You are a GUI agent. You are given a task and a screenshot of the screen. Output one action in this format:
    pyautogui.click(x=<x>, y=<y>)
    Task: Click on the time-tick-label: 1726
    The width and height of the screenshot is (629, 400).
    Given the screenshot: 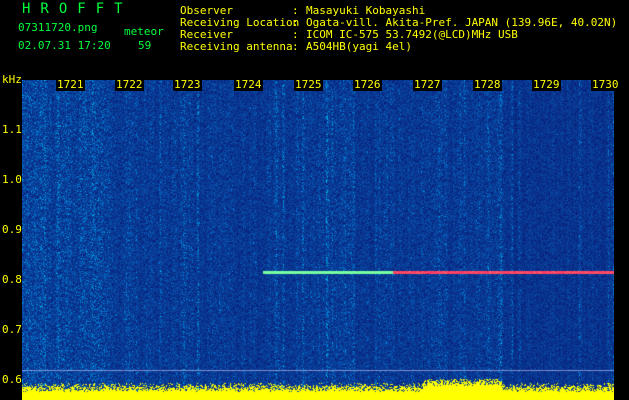 What is the action you would take?
    pyautogui.click(x=367, y=84)
    